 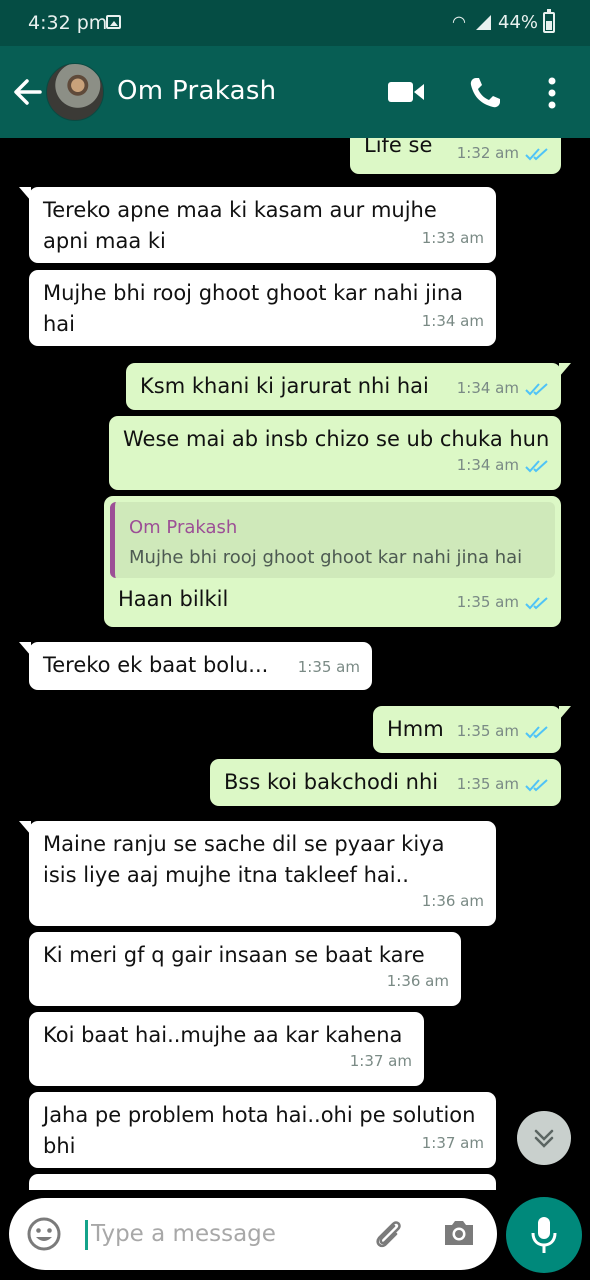 I want to click on paperclip-icon, so click(x=388, y=1234).